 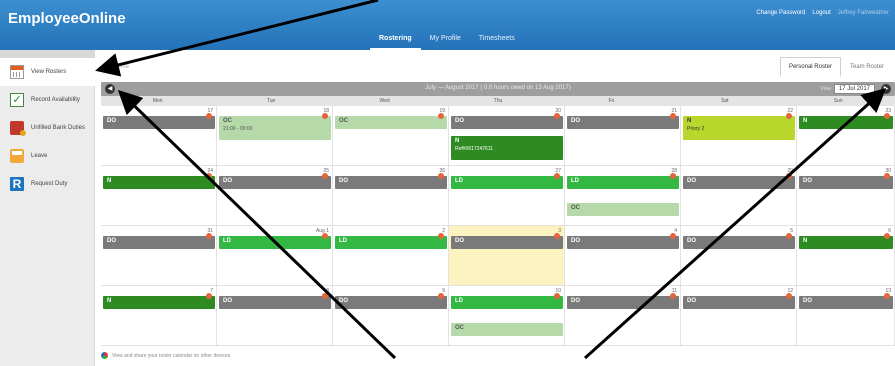 What do you see at coordinates (391, 256) in the screenshot?
I see `calendar-day-cell: 2 LD` at bounding box center [391, 256].